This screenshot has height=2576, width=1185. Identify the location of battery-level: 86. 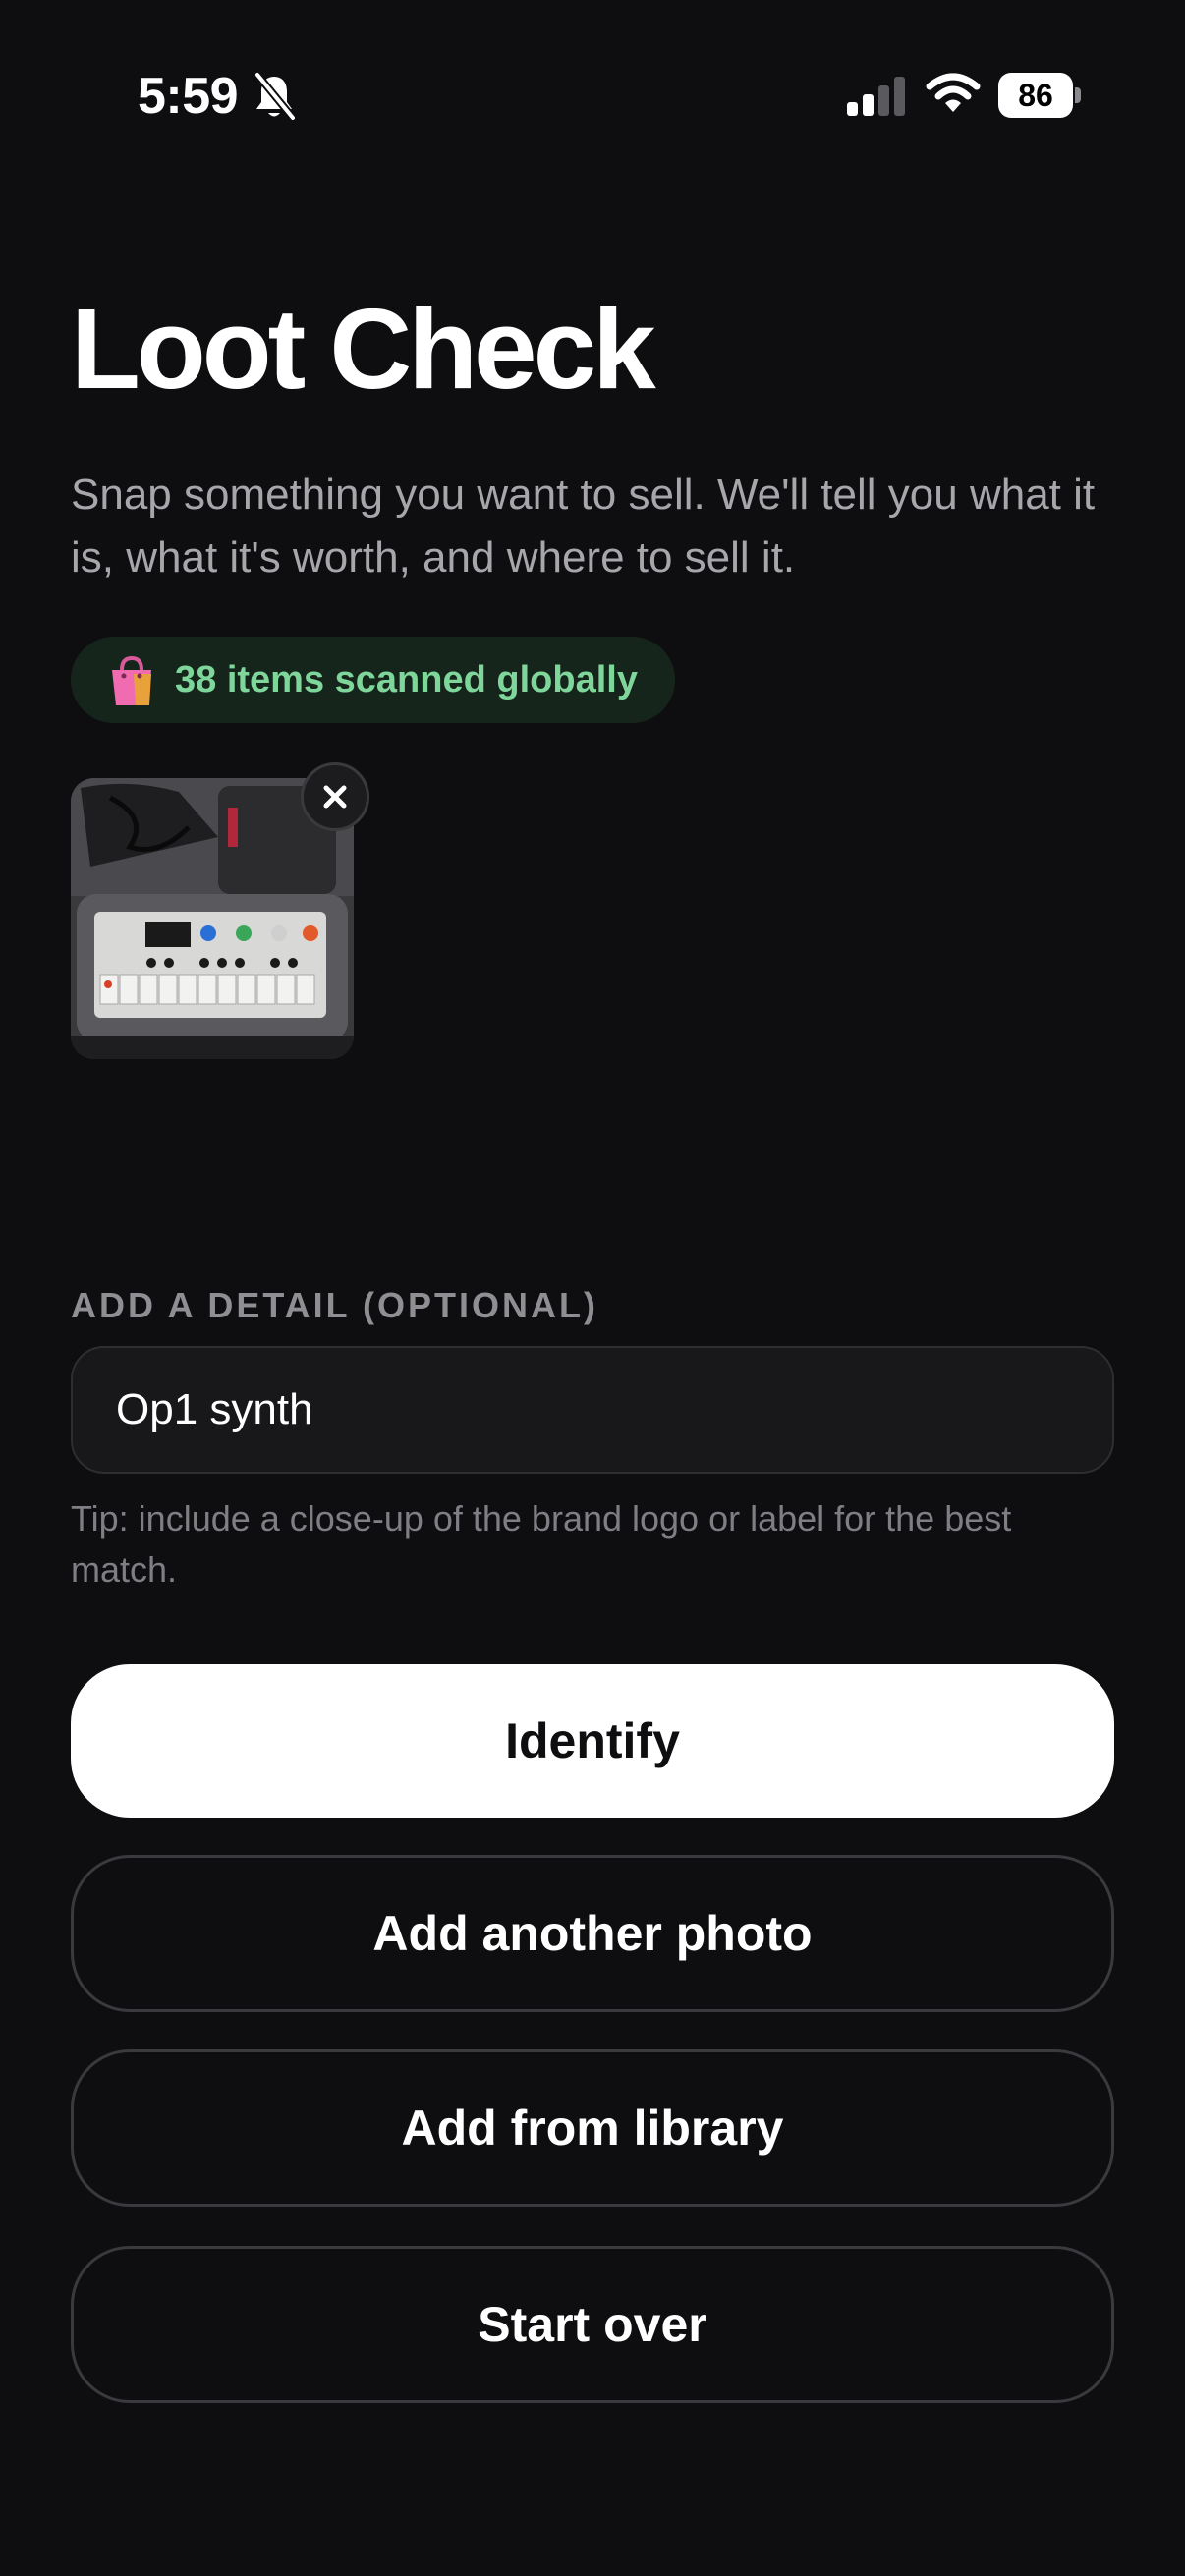
(1035, 95).